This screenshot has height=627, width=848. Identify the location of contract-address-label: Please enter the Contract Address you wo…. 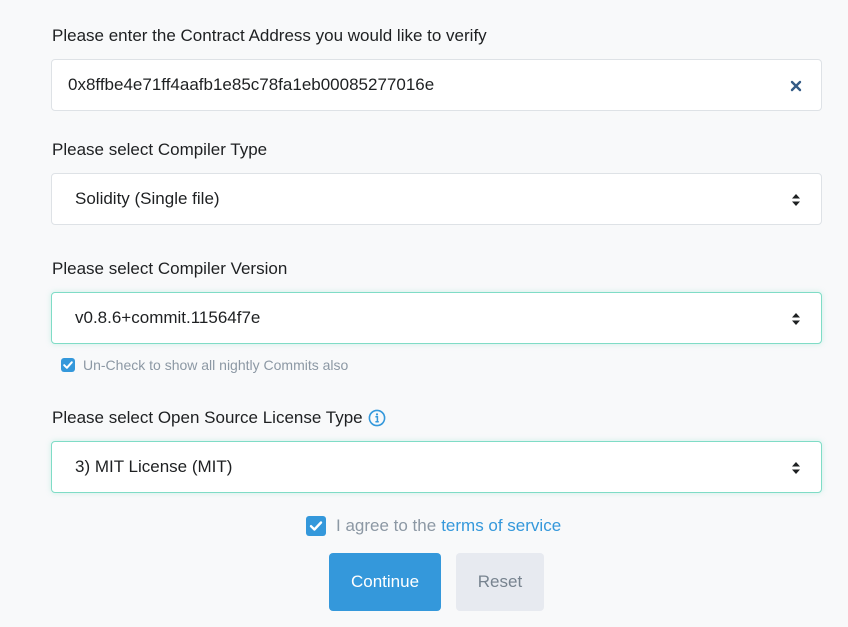
(269, 35).